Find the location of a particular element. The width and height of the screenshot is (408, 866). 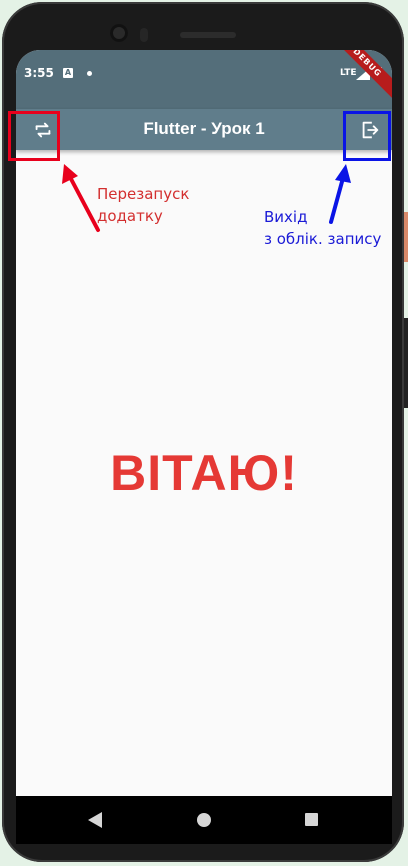

restart-annotation: Перезапуск додатку is located at coordinates (143, 205).